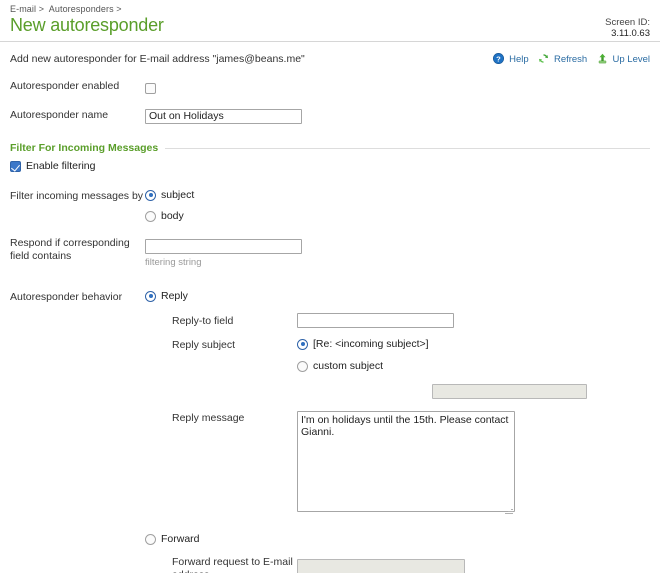  Describe the element at coordinates (397, 88) in the screenshot. I see `autoresponder-enabled-control` at that location.